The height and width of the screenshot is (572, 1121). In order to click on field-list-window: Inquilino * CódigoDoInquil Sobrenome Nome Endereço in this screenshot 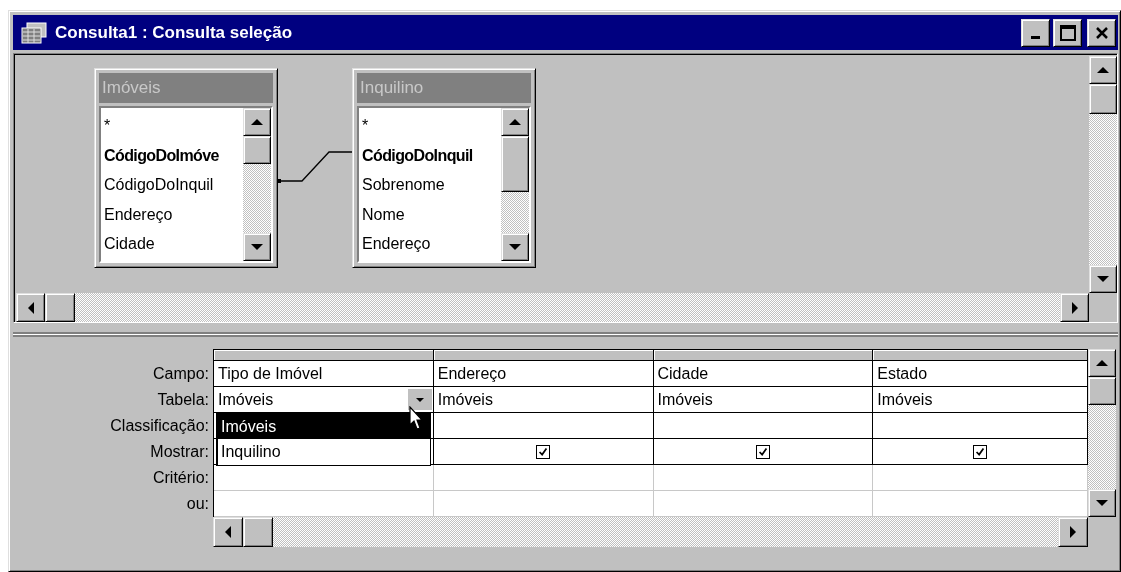, I will do `click(444, 168)`.